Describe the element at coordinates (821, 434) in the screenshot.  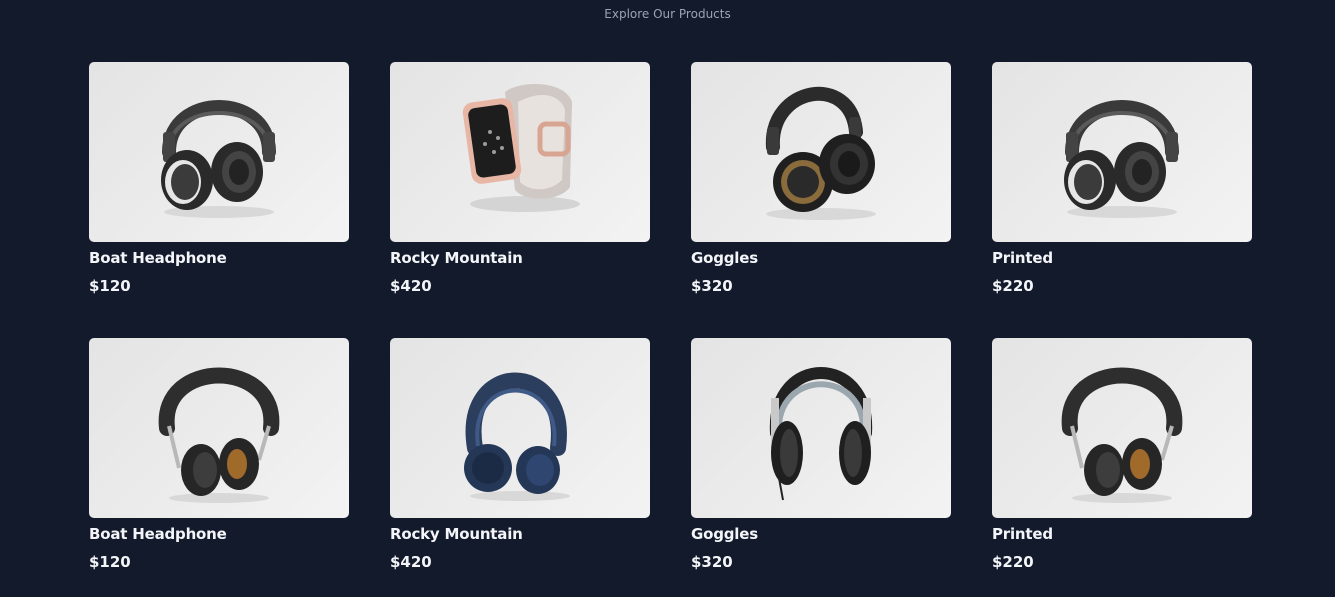
I see `headphones-dj-silver-icon` at that location.